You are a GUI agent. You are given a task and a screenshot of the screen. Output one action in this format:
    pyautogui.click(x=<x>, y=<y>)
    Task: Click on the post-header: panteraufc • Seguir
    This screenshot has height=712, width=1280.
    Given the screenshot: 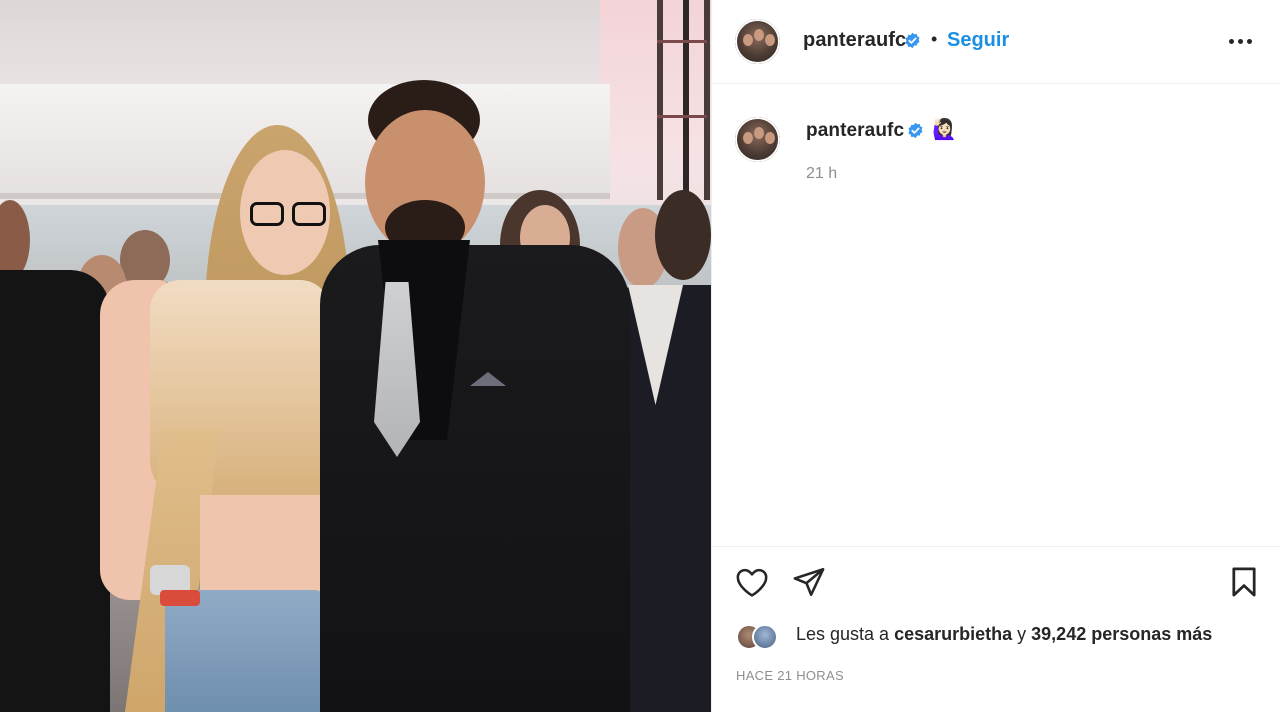 What is the action you would take?
    pyautogui.click(x=996, y=42)
    